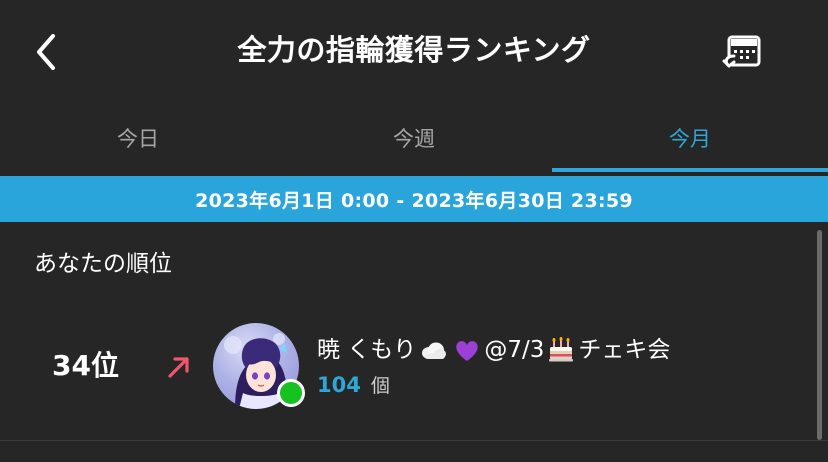 The height and width of the screenshot is (462, 828). I want to click on active-tab-indicator, so click(690, 170).